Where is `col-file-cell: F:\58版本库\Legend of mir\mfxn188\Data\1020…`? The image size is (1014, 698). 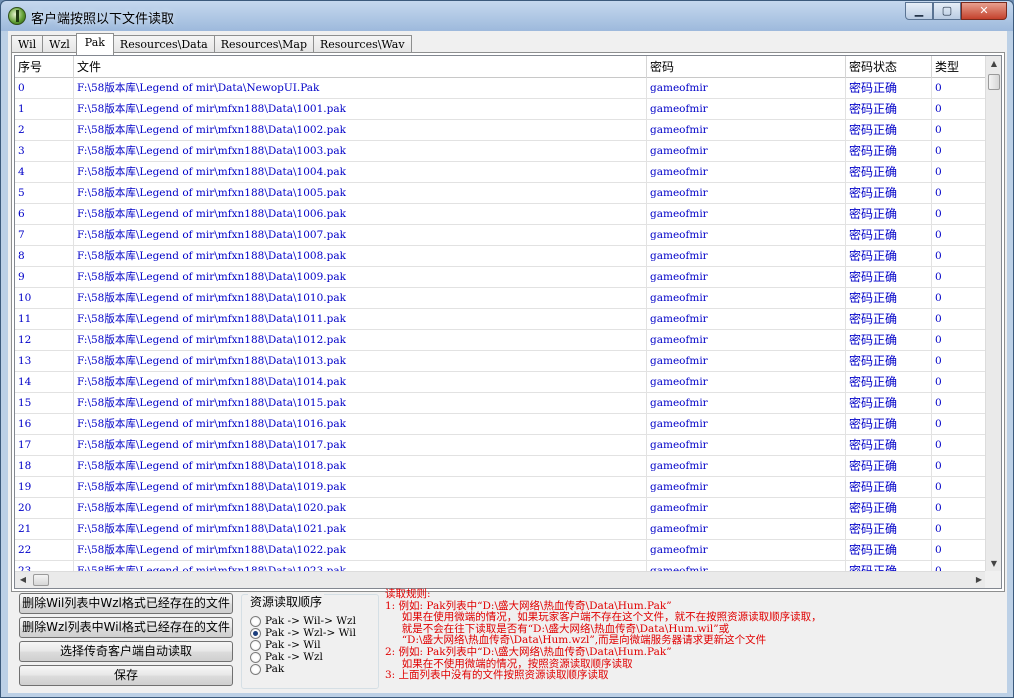
col-file-cell: F:\58版本库\Legend of mir\mfxn188\Data\1020… is located at coordinates (360, 508).